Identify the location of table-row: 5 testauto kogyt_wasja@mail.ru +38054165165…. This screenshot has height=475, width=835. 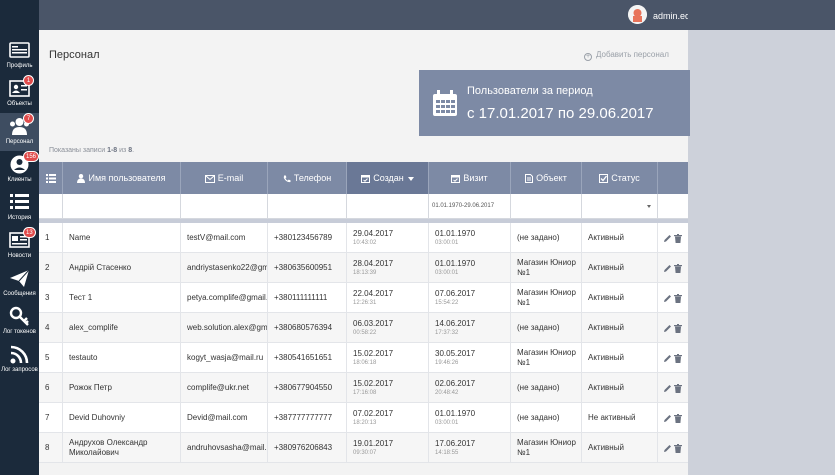
(363, 358).